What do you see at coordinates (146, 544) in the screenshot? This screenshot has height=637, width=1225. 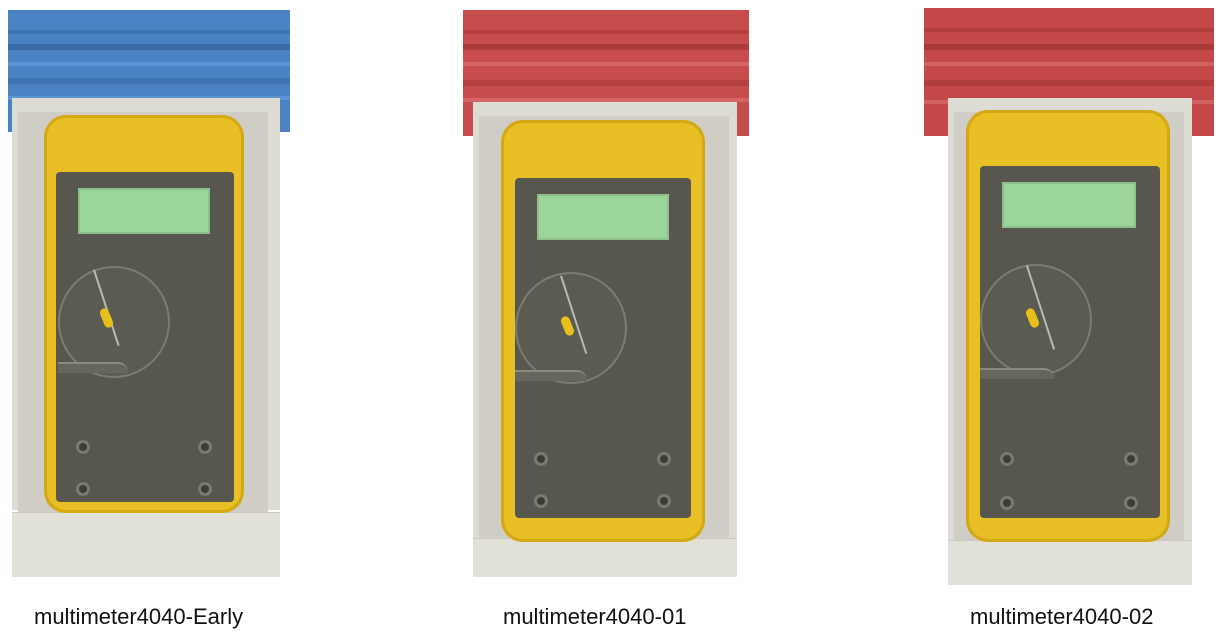 I see `tray-early` at bounding box center [146, 544].